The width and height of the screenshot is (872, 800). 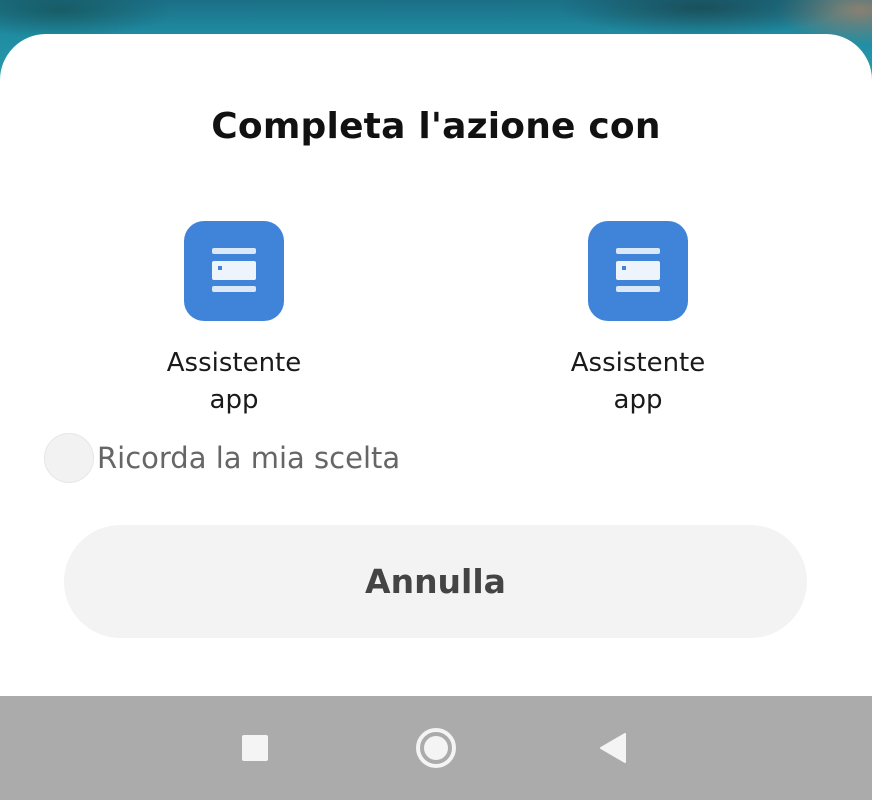 I want to click on back-button, so click(x=613, y=748).